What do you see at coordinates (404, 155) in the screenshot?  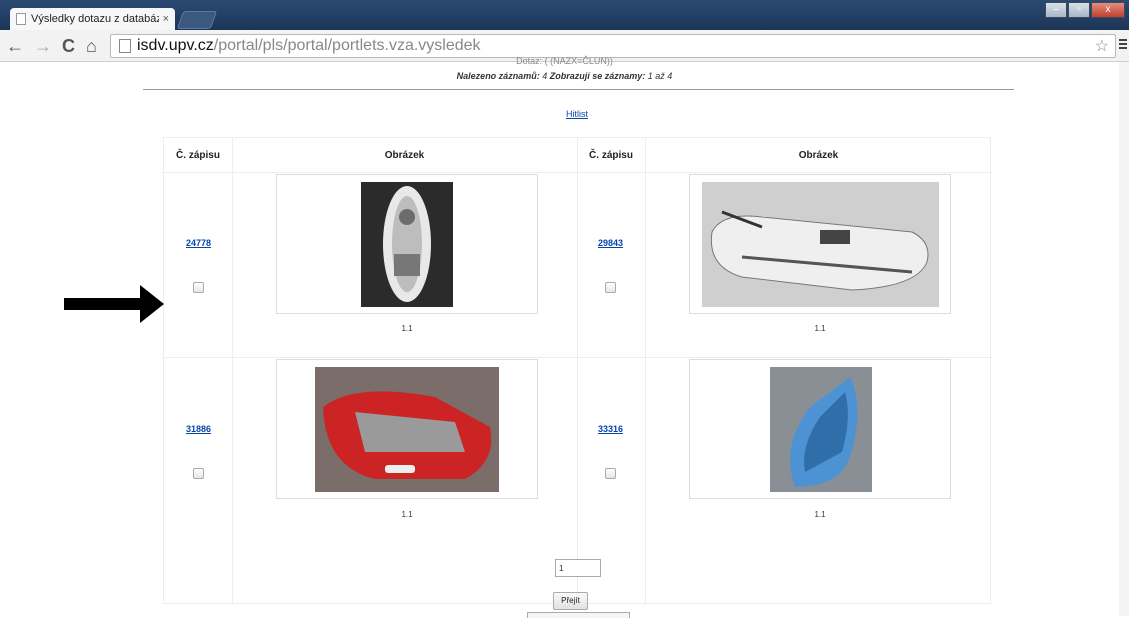 I see `header-image-1: Obrázek` at bounding box center [404, 155].